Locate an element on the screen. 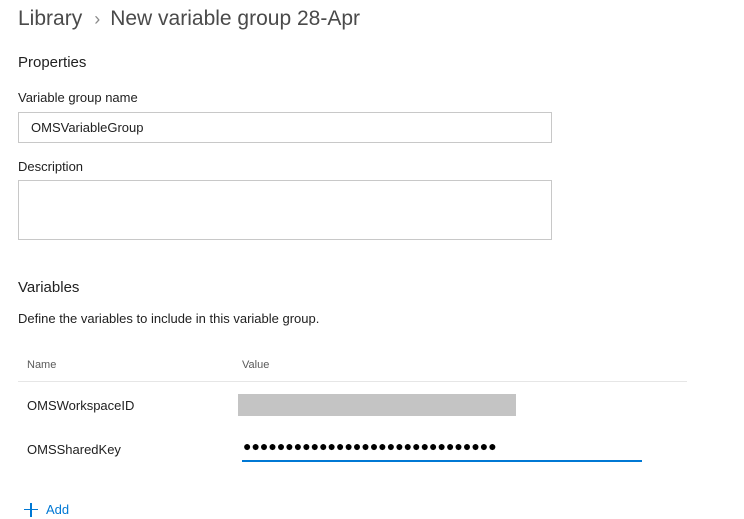 This screenshot has width=744, height=519. add-variable-button: Add is located at coordinates (46, 509).